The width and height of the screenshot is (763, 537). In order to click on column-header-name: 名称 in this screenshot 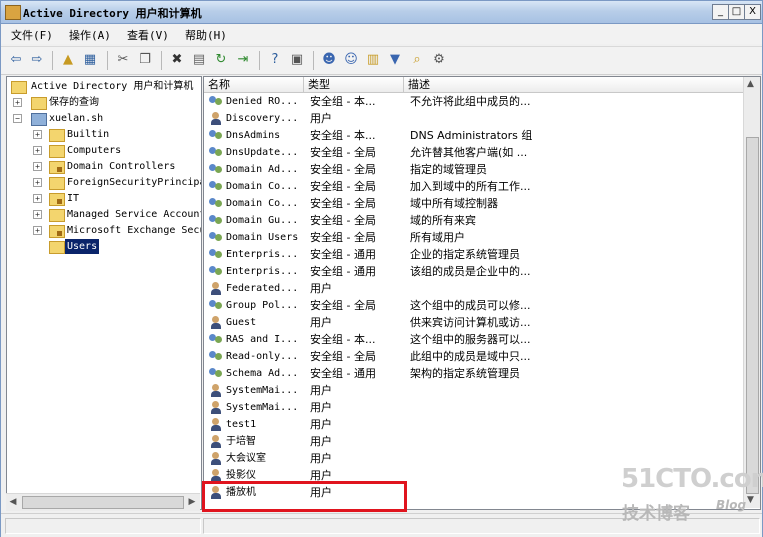, I will do `click(254, 85)`.